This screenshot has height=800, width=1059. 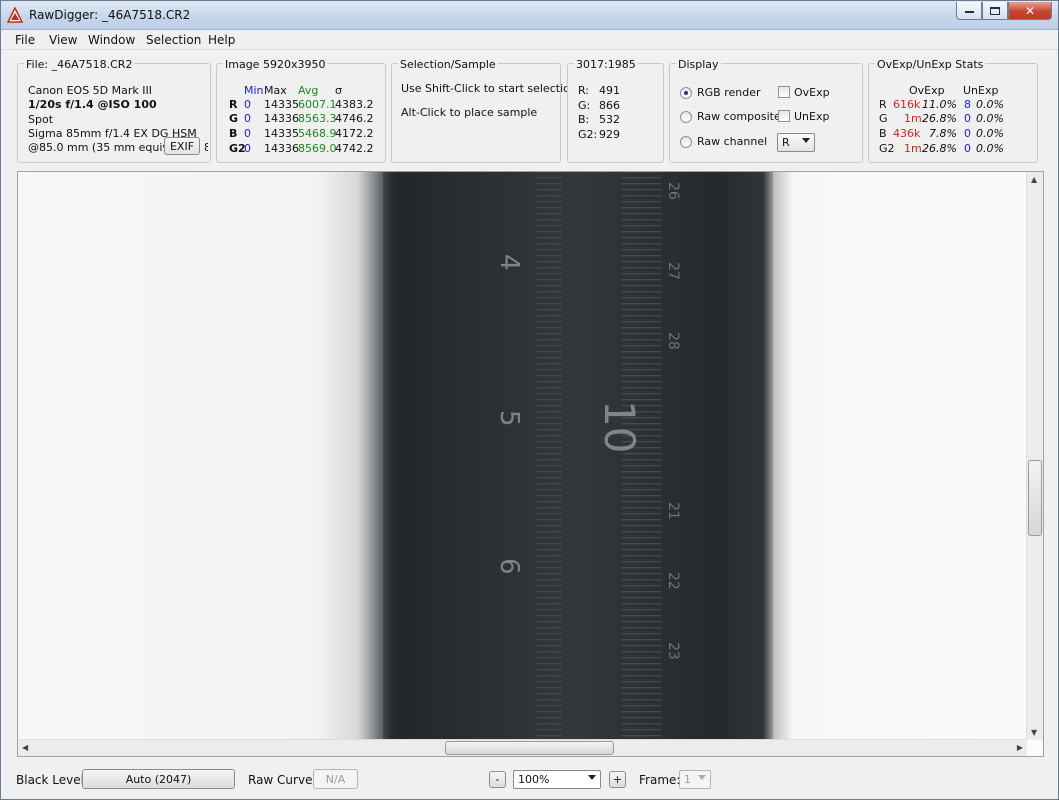 I want to click on vertical-scroll-thumb, so click(x=1035, y=498).